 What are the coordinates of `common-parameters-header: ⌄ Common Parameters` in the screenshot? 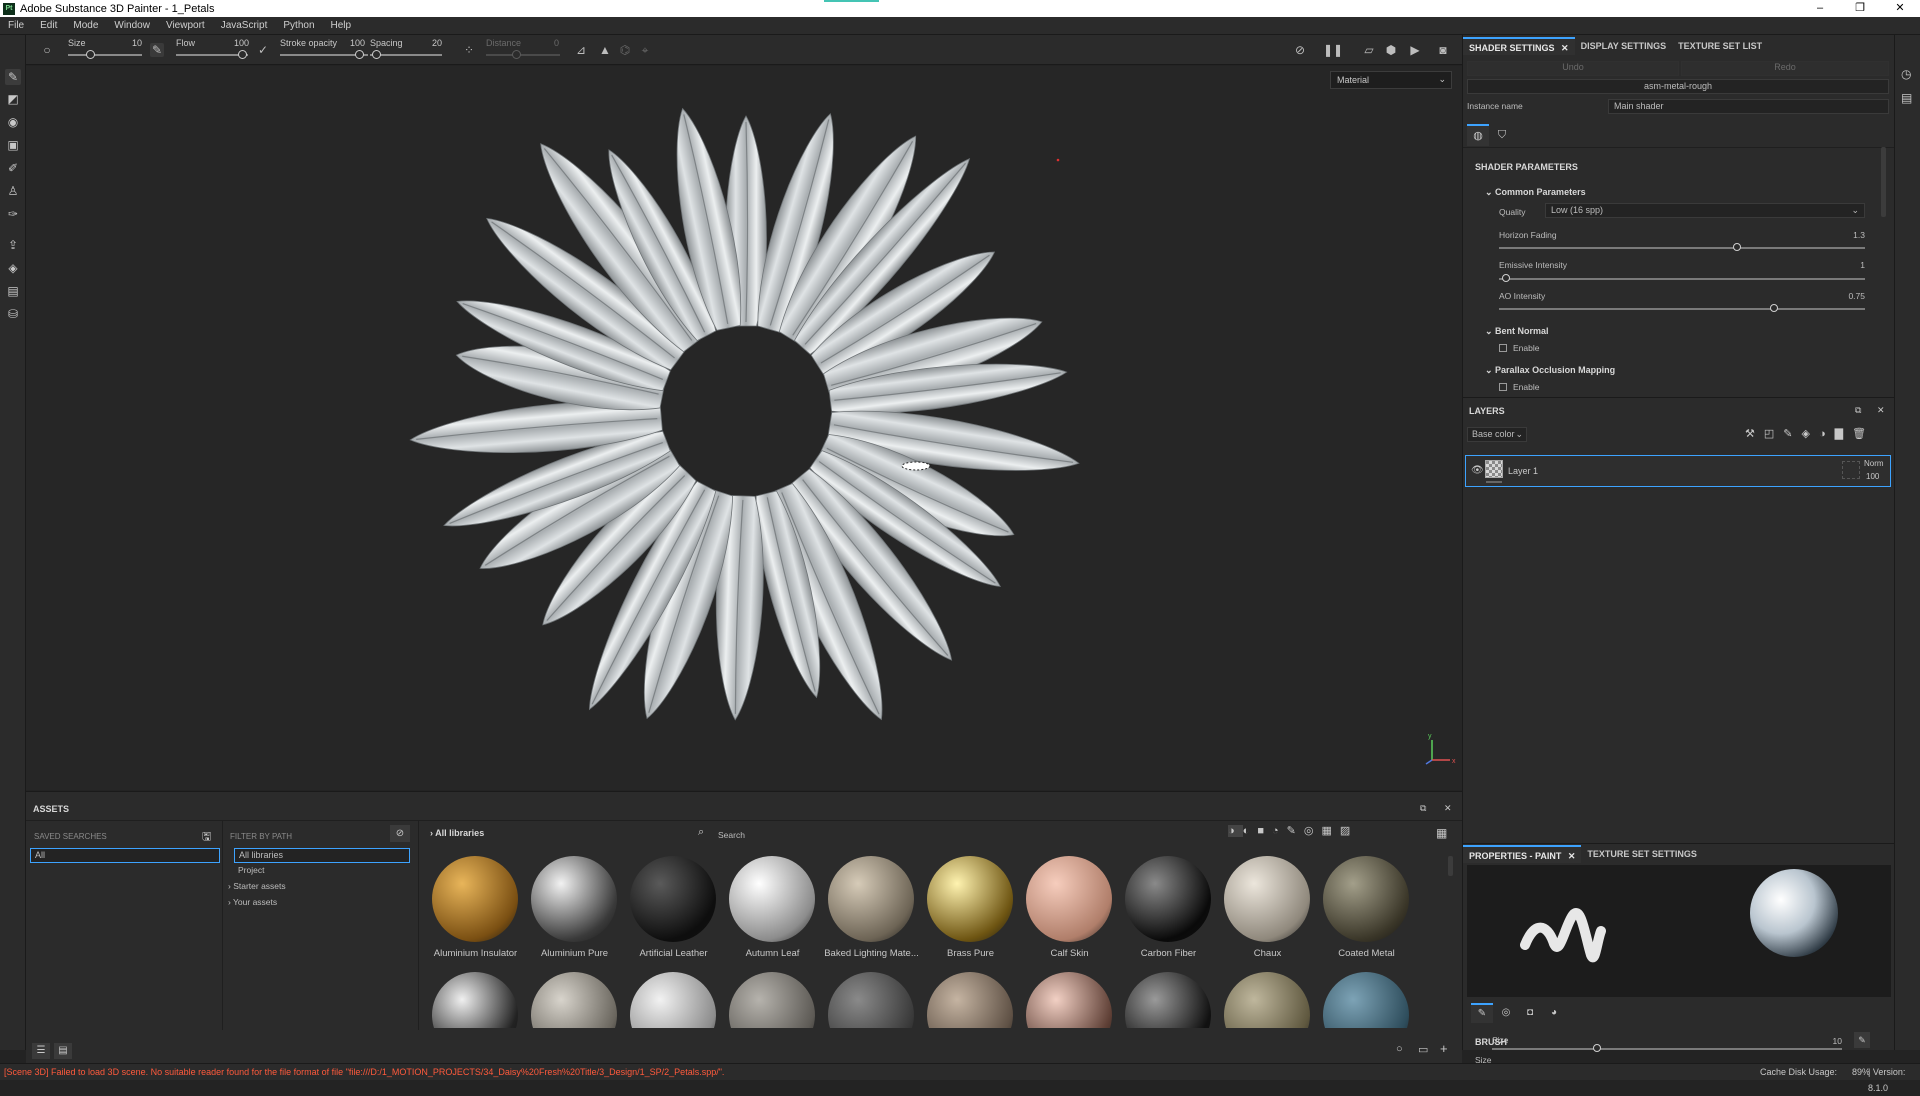 It's located at (1535, 192).